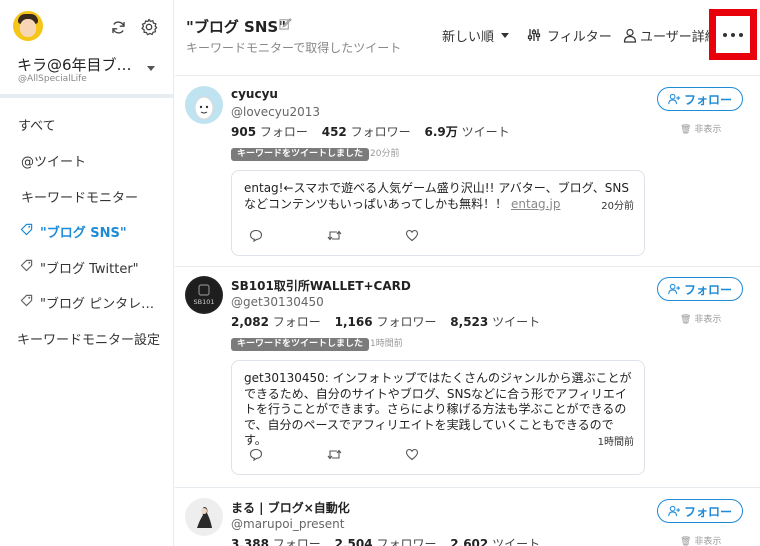 The height and width of the screenshot is (546, 760). What do you see at coordinates (86, 124) in the screenshot?
I see `sidebar-item-all: すべて` at bounding box center [86, 124].